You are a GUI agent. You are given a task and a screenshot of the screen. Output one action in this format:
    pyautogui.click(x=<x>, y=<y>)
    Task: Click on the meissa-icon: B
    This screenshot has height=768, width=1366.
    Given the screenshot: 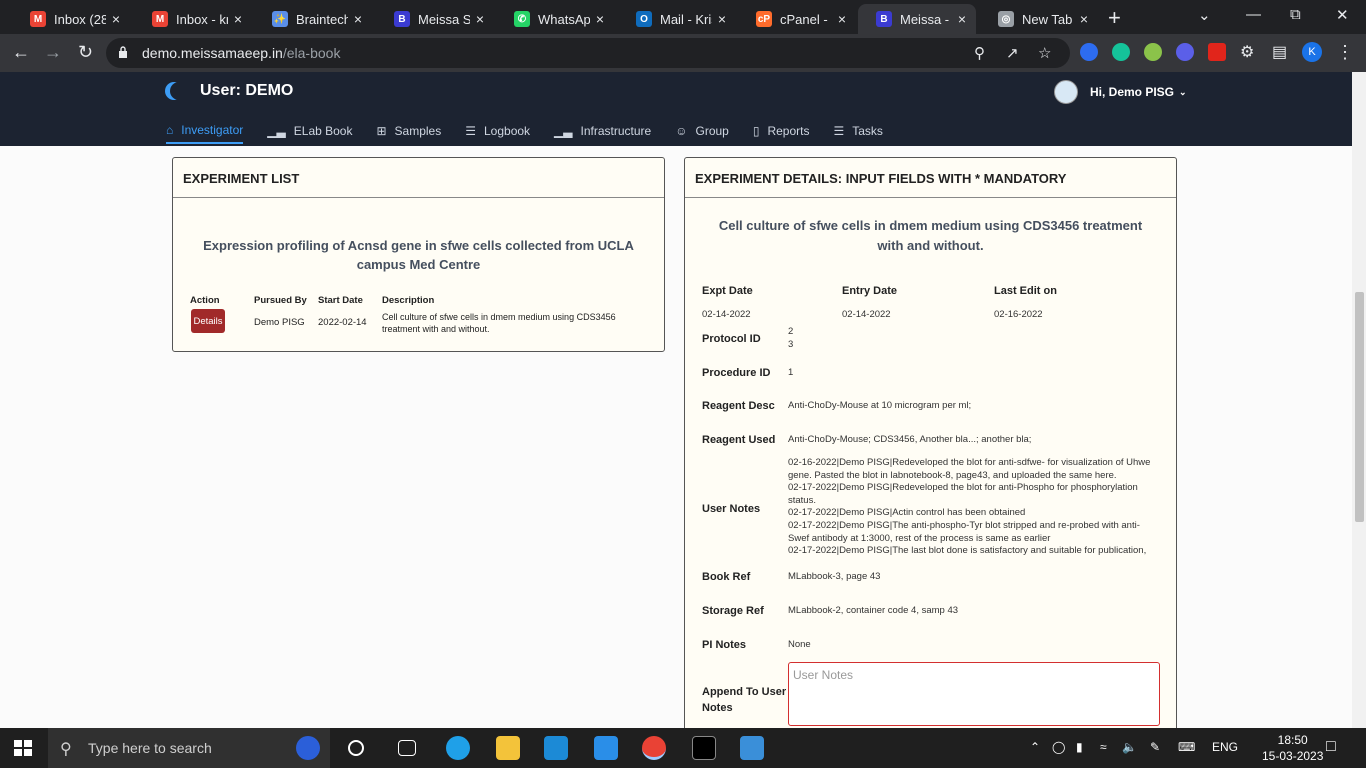 What is the action you would take?
    pyautogui.click(x=884, y=19)
    